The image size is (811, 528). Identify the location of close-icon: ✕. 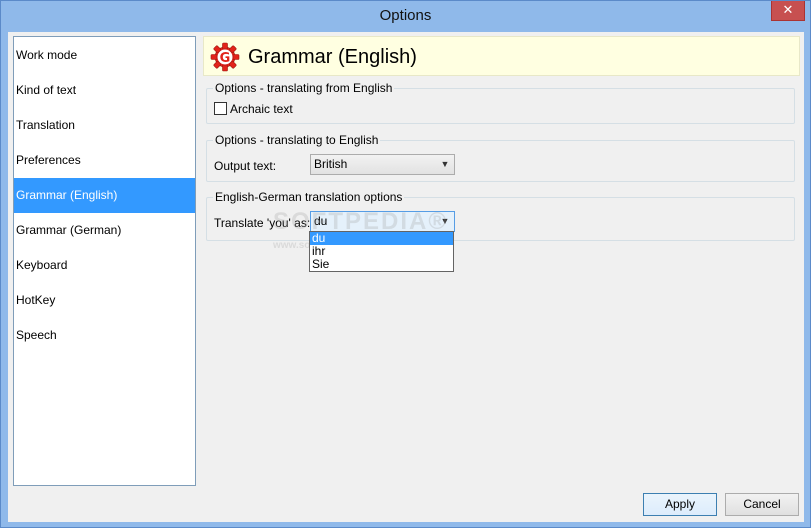
(788, 9).